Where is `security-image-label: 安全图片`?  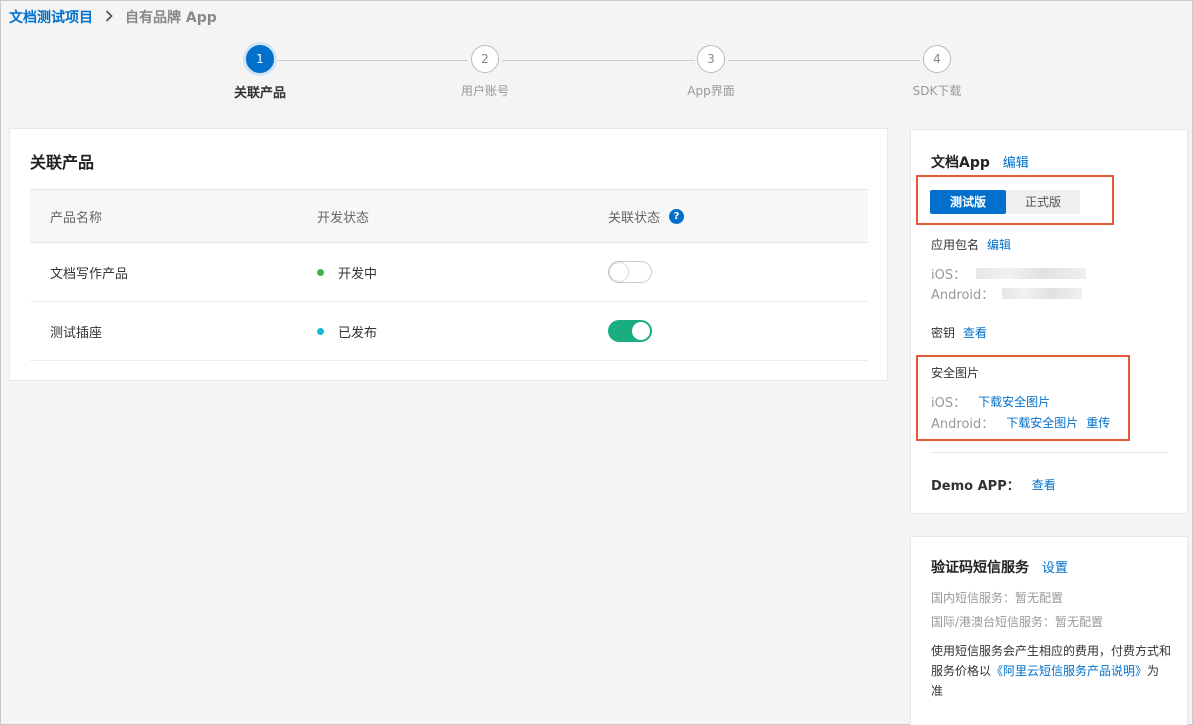 security-image-label: 安全图片 is located at coordinates (955, 373).